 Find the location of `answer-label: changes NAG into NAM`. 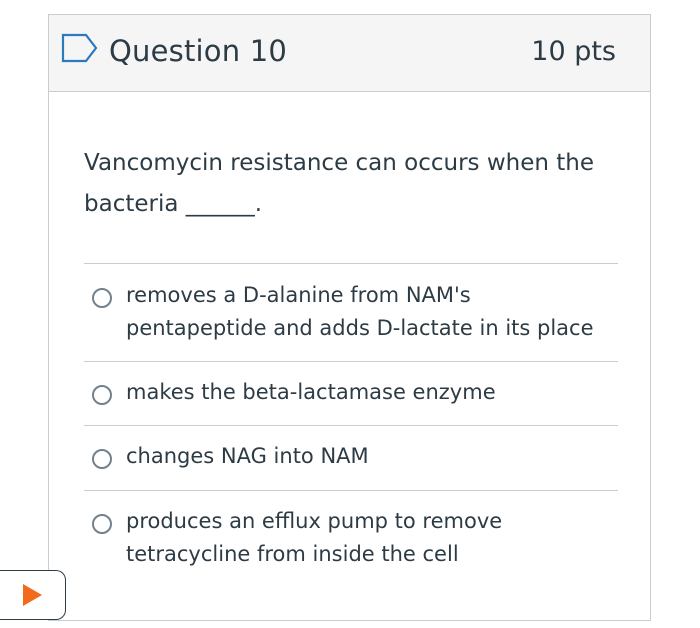

answer-label: changes NAG into NAM is located at coordinates (247, 456).